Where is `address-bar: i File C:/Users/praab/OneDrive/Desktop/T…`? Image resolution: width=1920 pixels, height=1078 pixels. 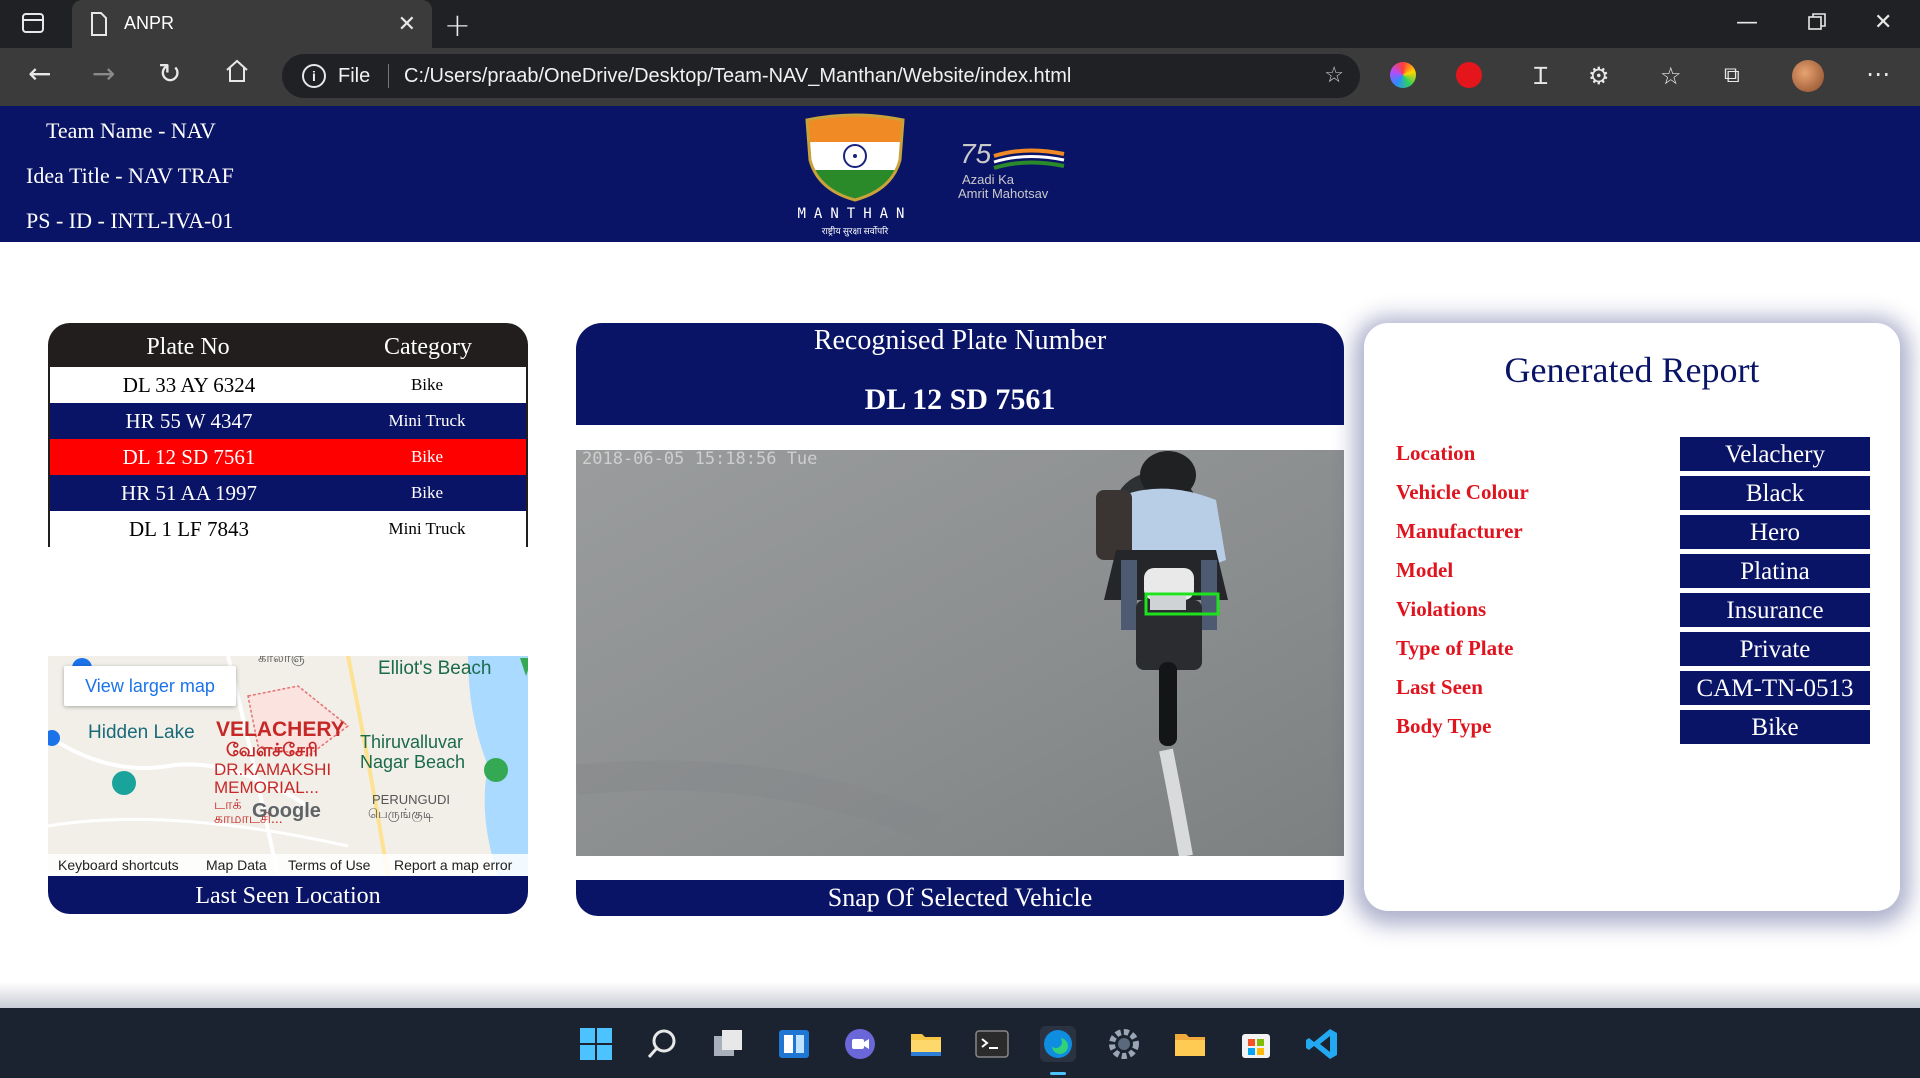 address-bar: i File C:/Users/praab/OneDrive/Desktop/T… is located at coordinates (821, 76).